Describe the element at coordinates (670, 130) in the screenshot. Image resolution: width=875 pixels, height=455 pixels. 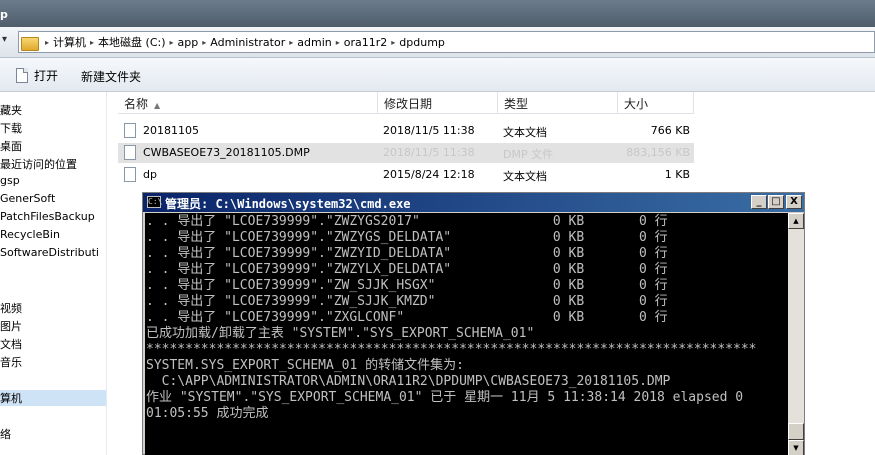
I see `file-size: 766 KB` at that location.